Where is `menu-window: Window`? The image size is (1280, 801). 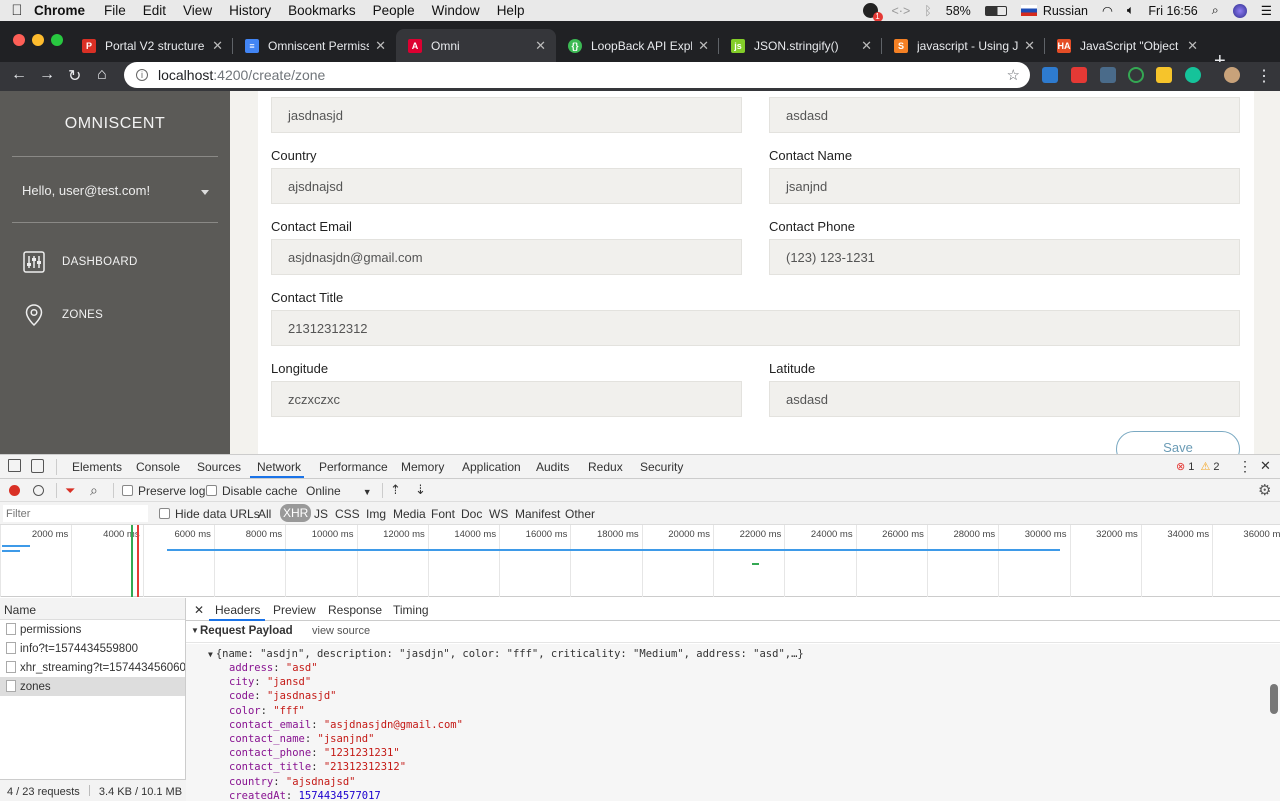 menu-window: Window is located at coordinates (456, 10).